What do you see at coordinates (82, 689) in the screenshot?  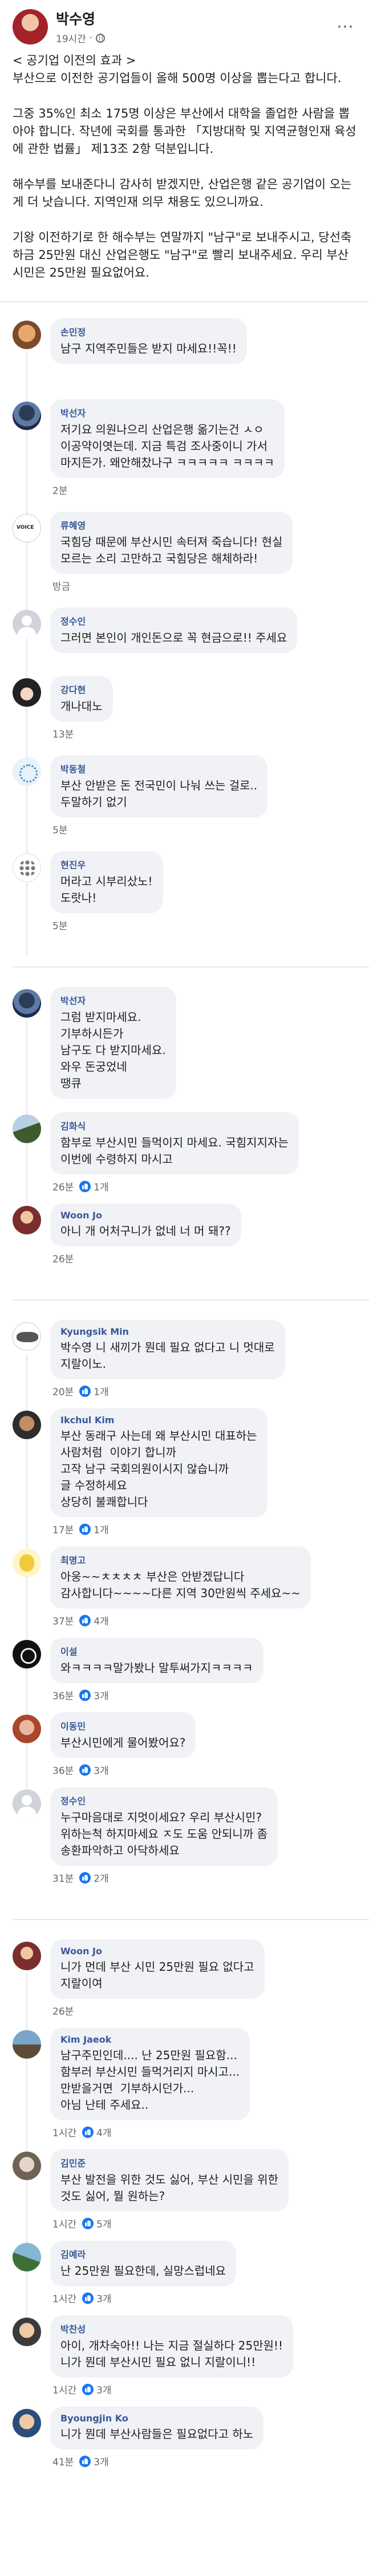 I see `commenter-name: 강다현` at bounding box center [82, 689].